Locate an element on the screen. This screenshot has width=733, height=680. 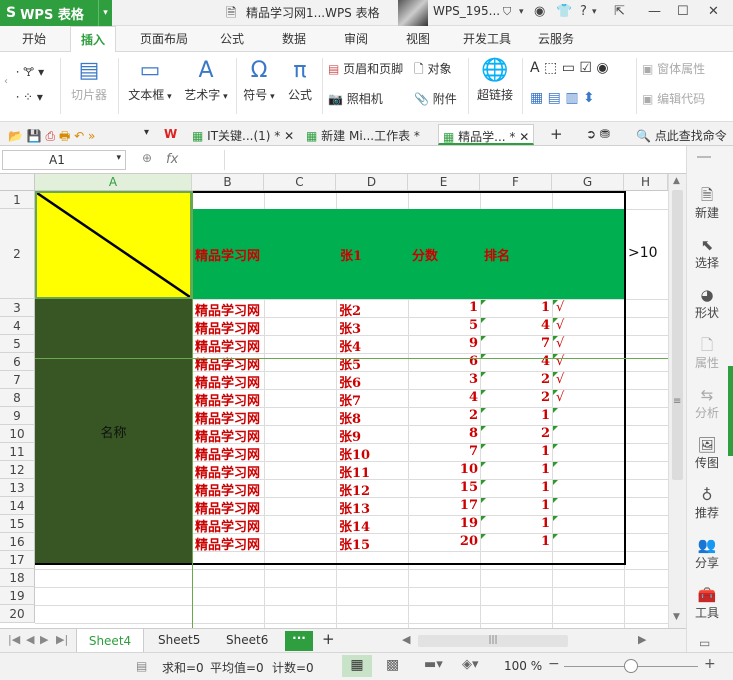
command-search: 🔍 点此查找命令 is located at coordinates (681, 134).